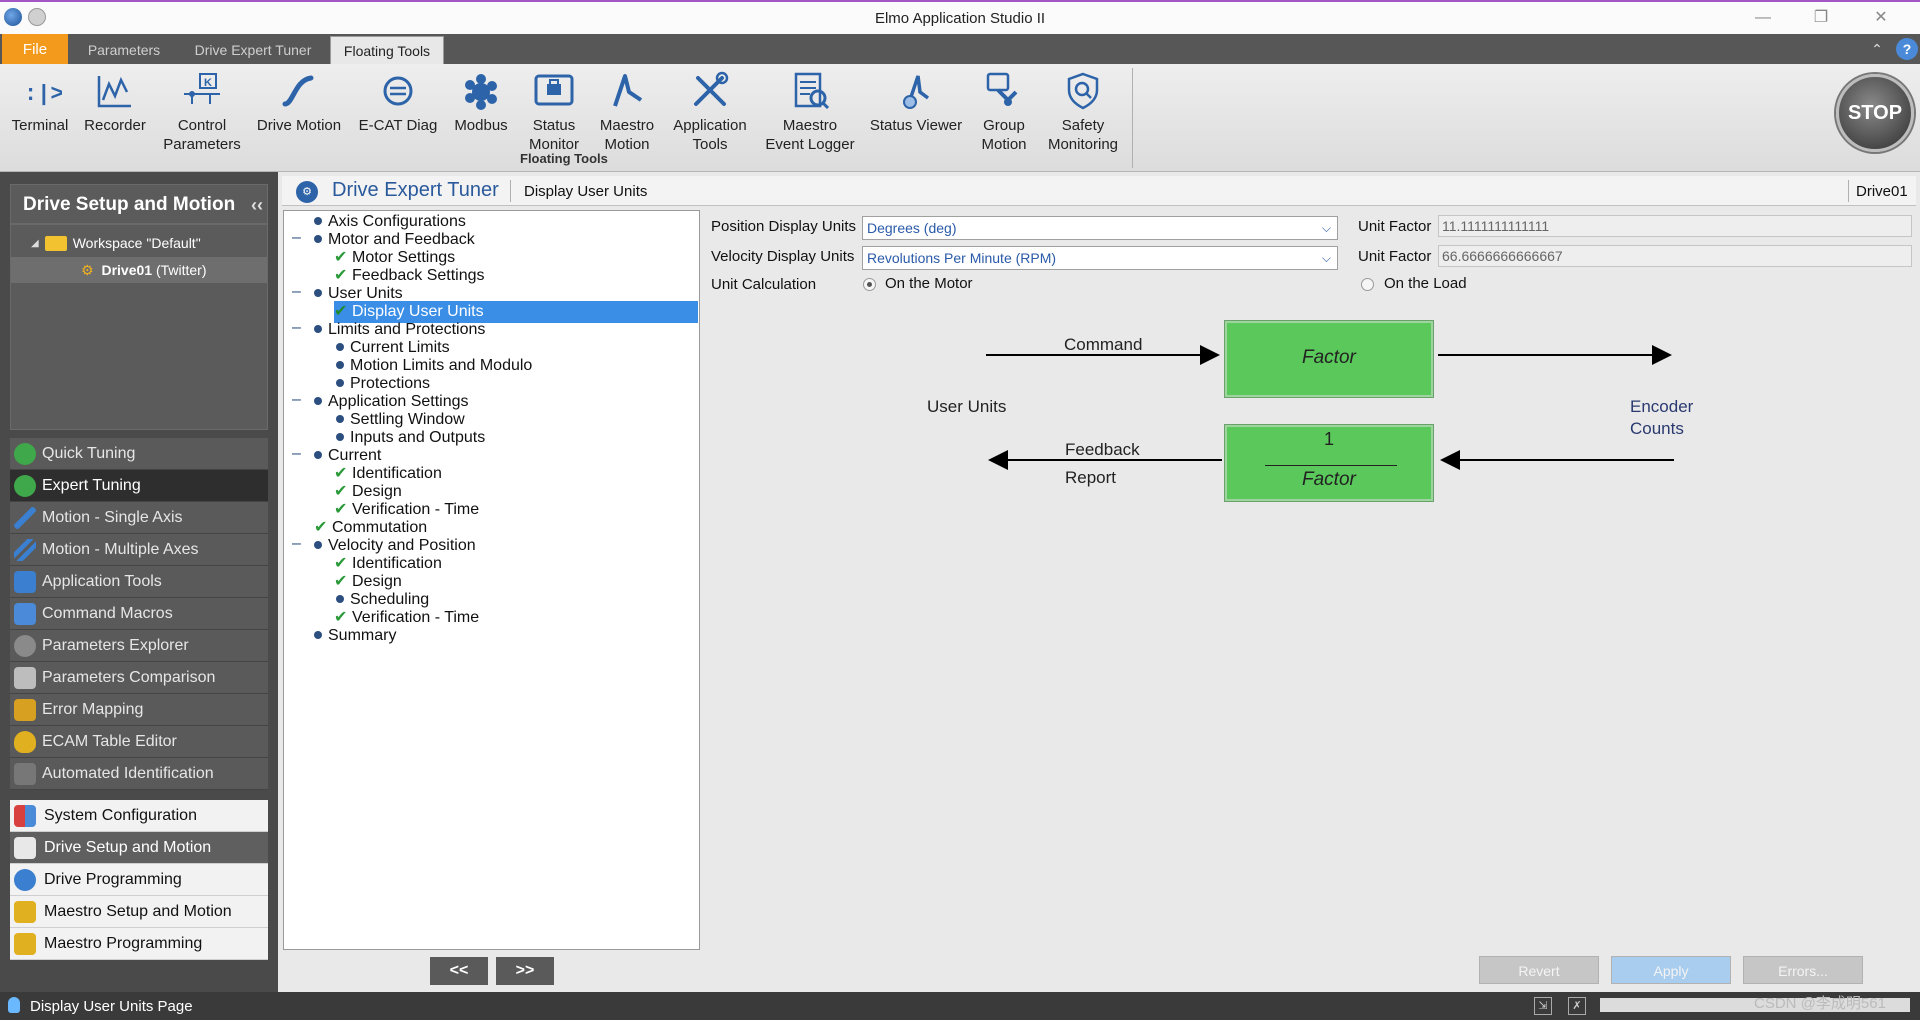 This screenshot has width=1920, height=1020. I want to click on tab-drive-expert-tuner: Drive Expert Tuner, so click(253, 50).